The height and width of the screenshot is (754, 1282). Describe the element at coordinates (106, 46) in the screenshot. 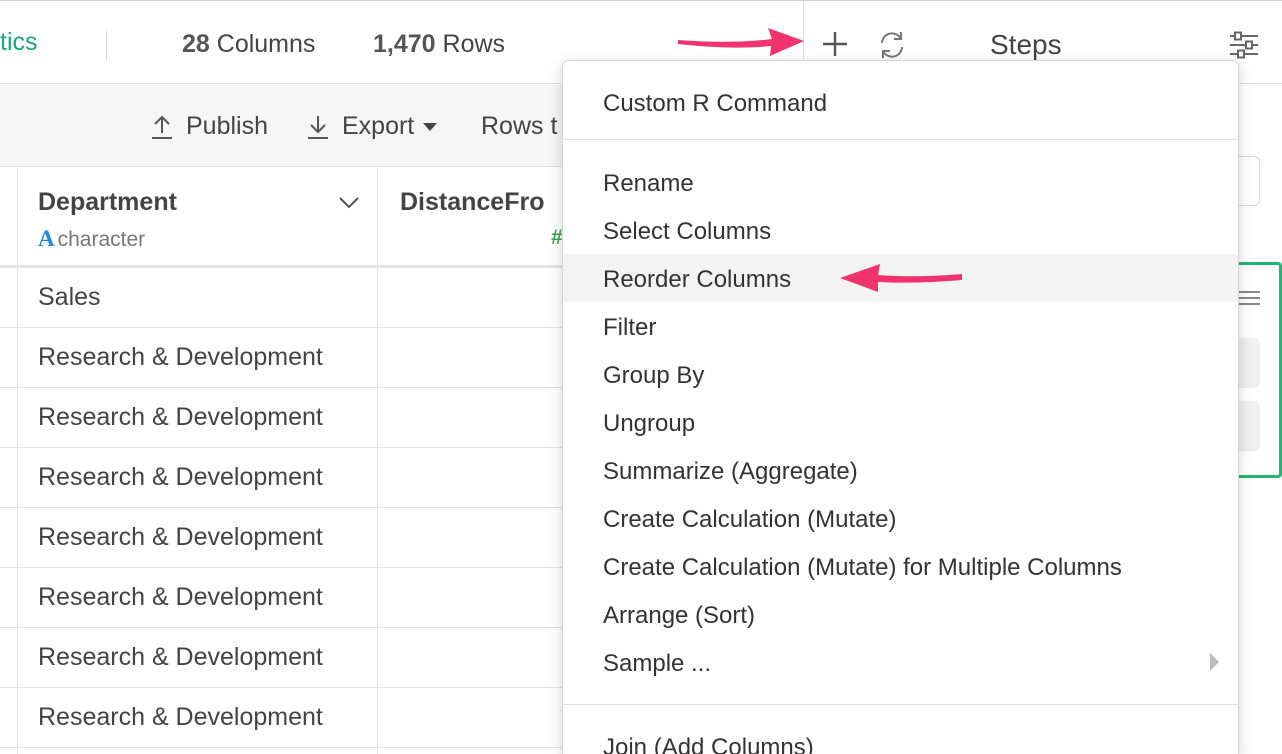

I see `header-divider` at that location.